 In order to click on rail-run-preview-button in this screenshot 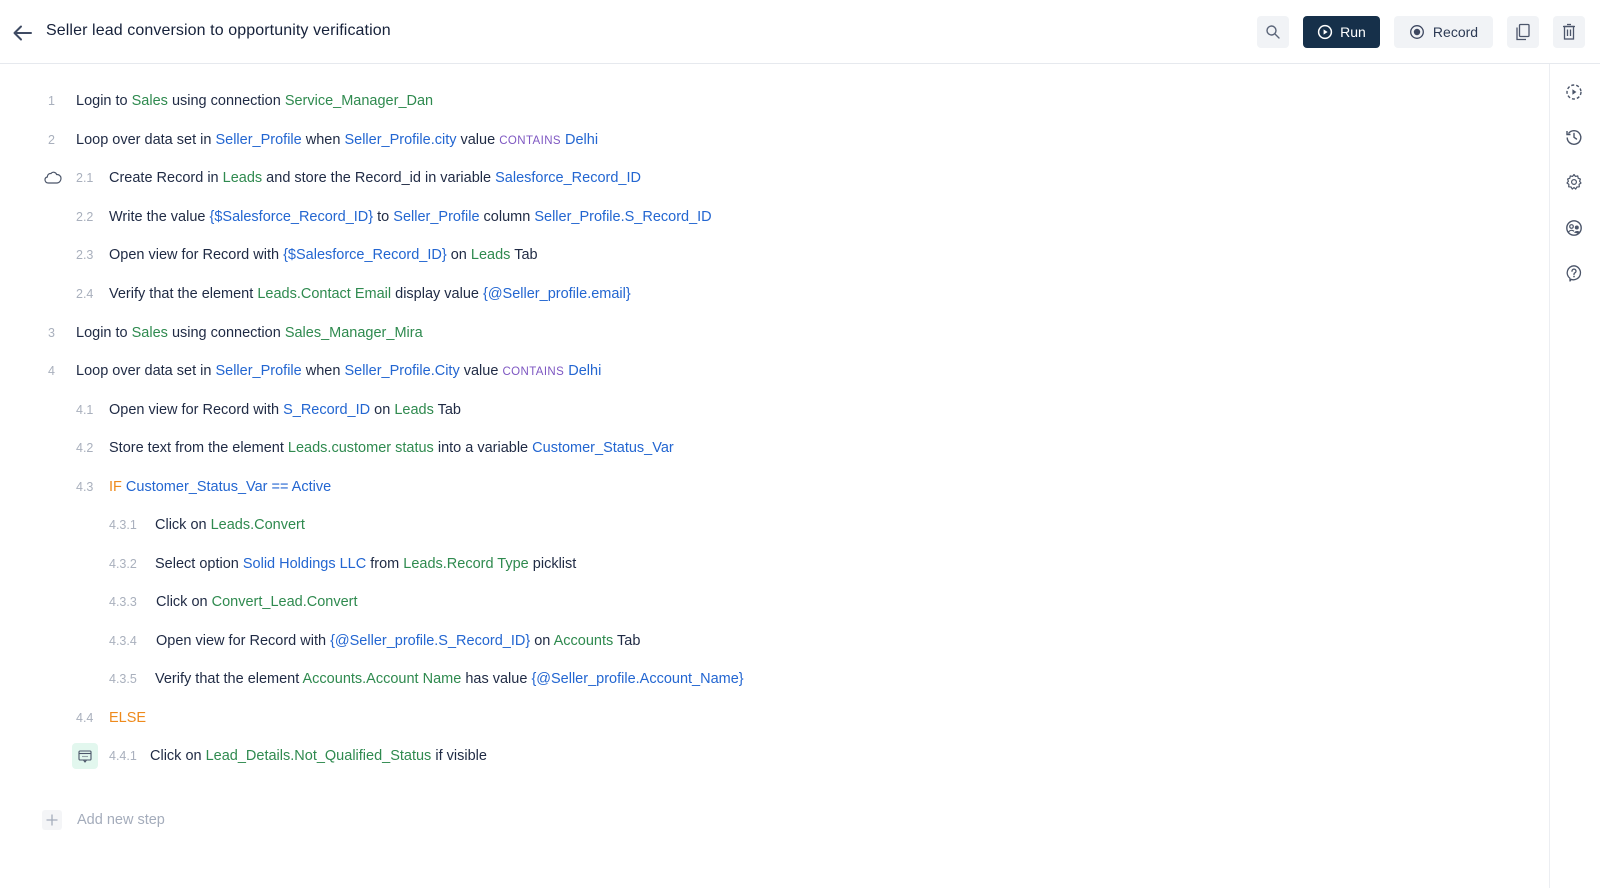, I will do `click(1574, 92)`.